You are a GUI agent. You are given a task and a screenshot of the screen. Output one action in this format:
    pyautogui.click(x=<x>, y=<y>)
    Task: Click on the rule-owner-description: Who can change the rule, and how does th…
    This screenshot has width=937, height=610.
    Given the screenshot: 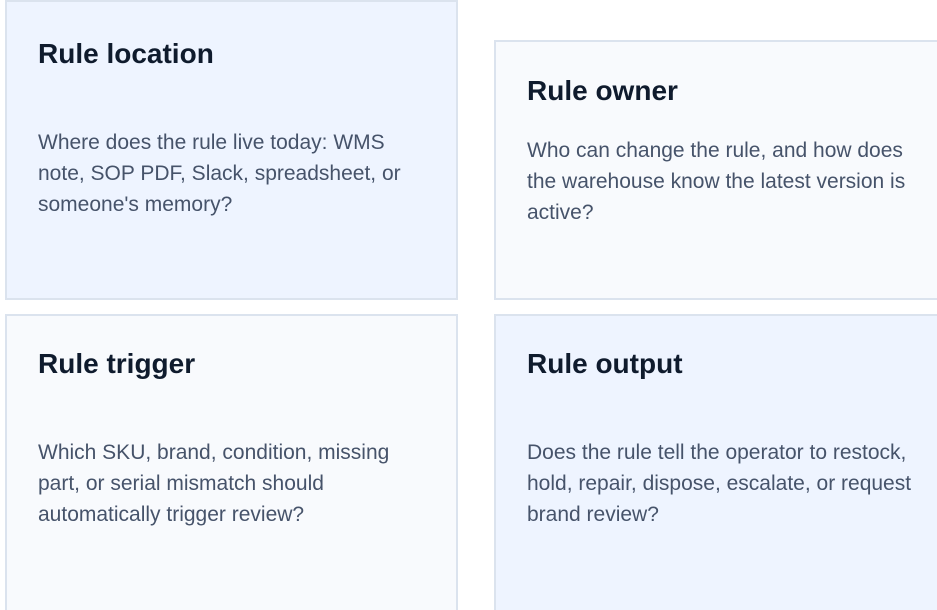 What is the action you would take?
    pyautogui.click(x=716, y=181)
    